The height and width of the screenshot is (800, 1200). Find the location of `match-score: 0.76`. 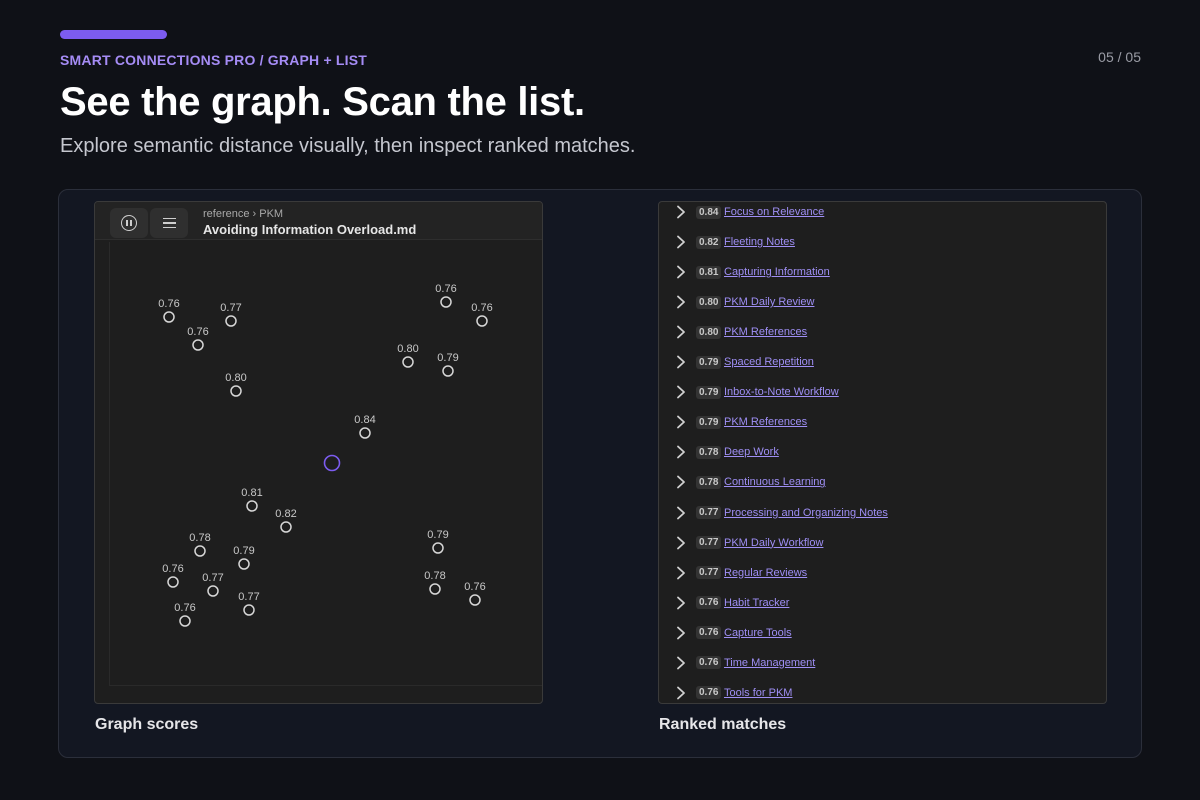

match-score: 0.76 is located at coordinates (709, 633).